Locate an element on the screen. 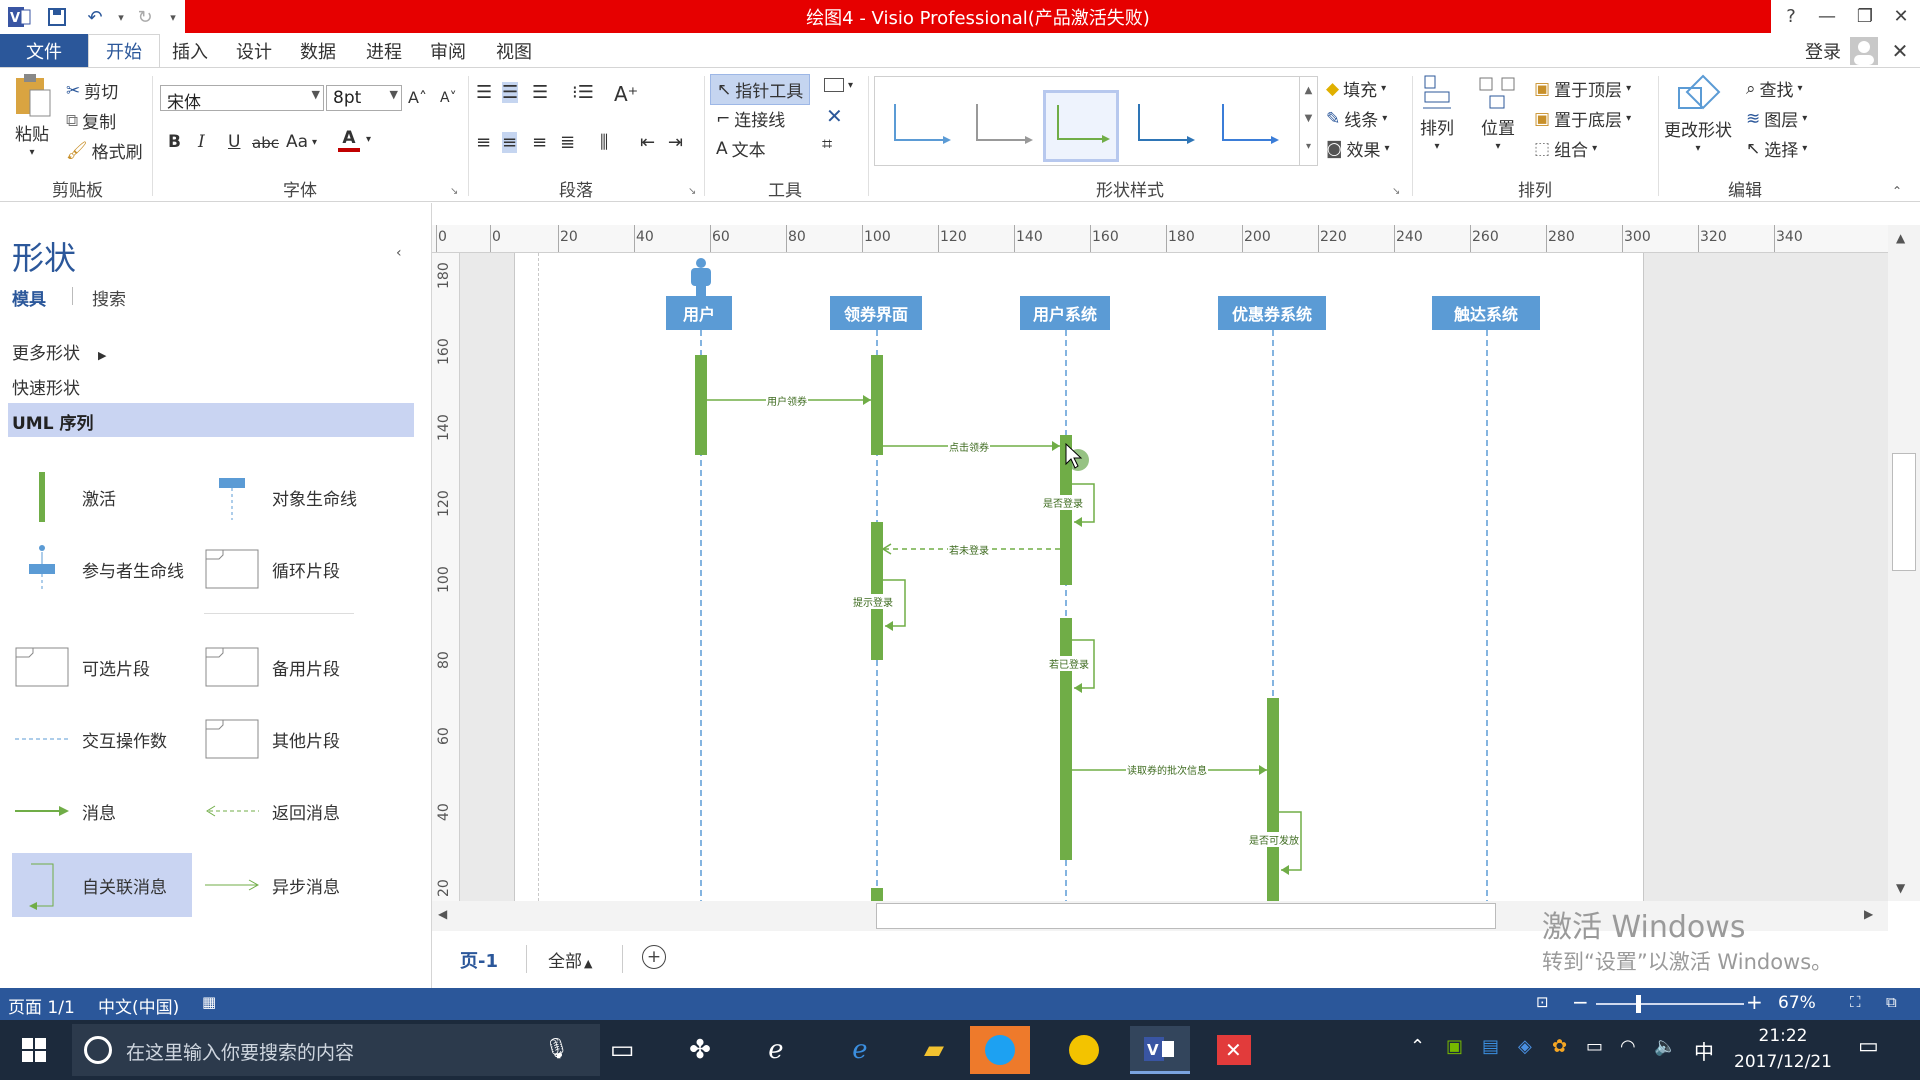  stencil-object-lifeline: 对象生命线 is located at coordinates (280, 497).